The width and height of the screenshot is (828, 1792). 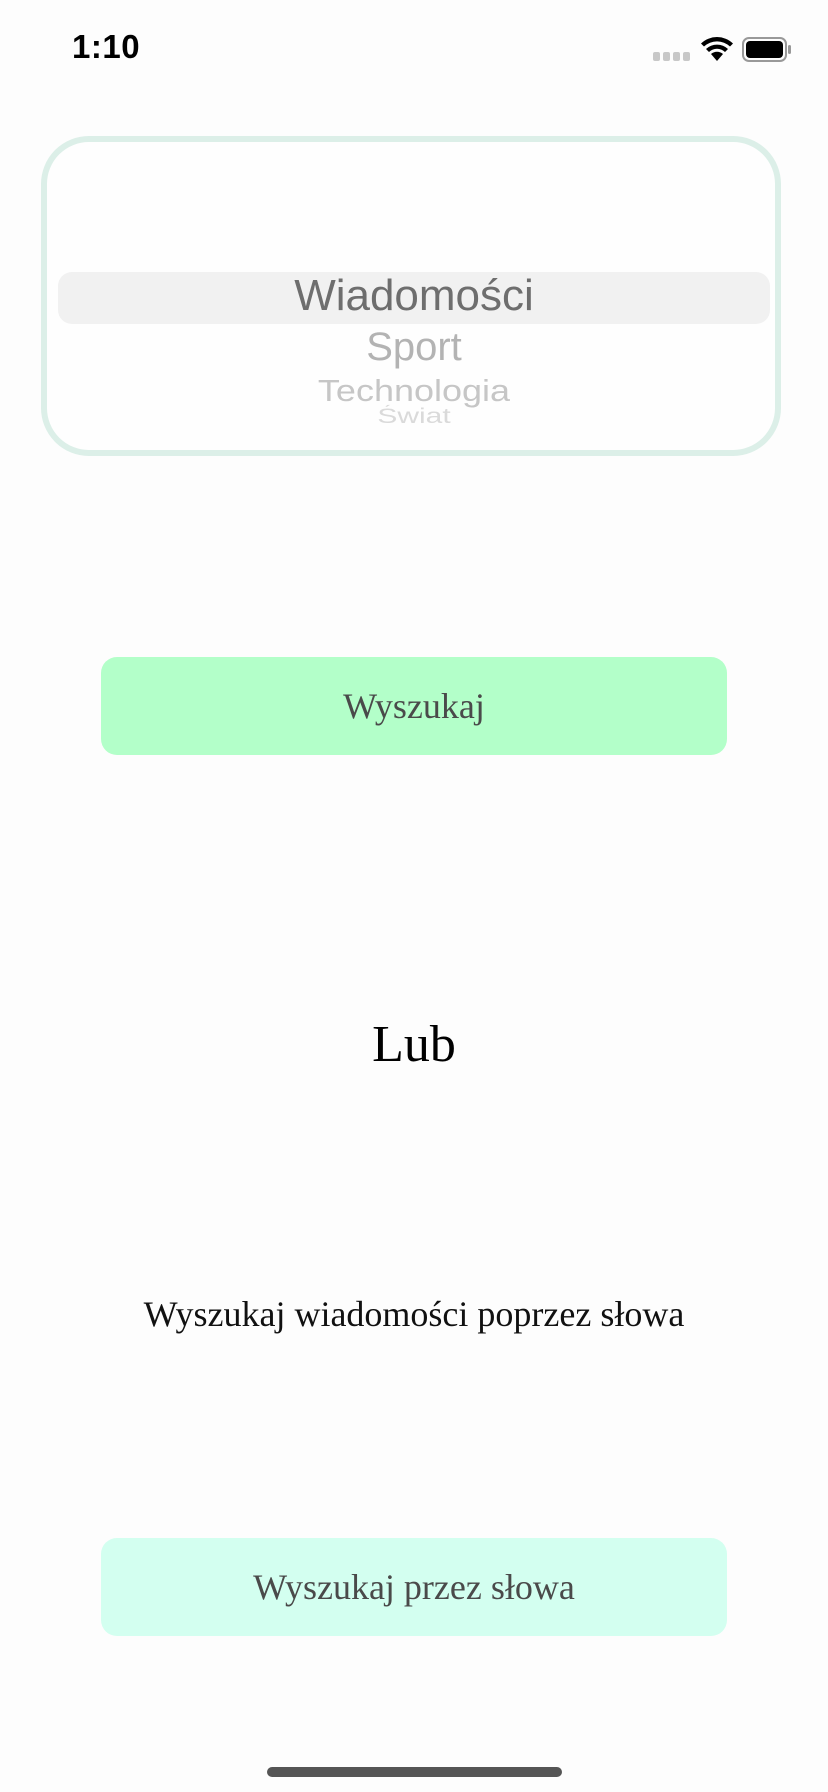 What do you see at coordinates (414, 347) in the screenshot?
I see `picker-item: Sport` at bounding box center [414, 347].